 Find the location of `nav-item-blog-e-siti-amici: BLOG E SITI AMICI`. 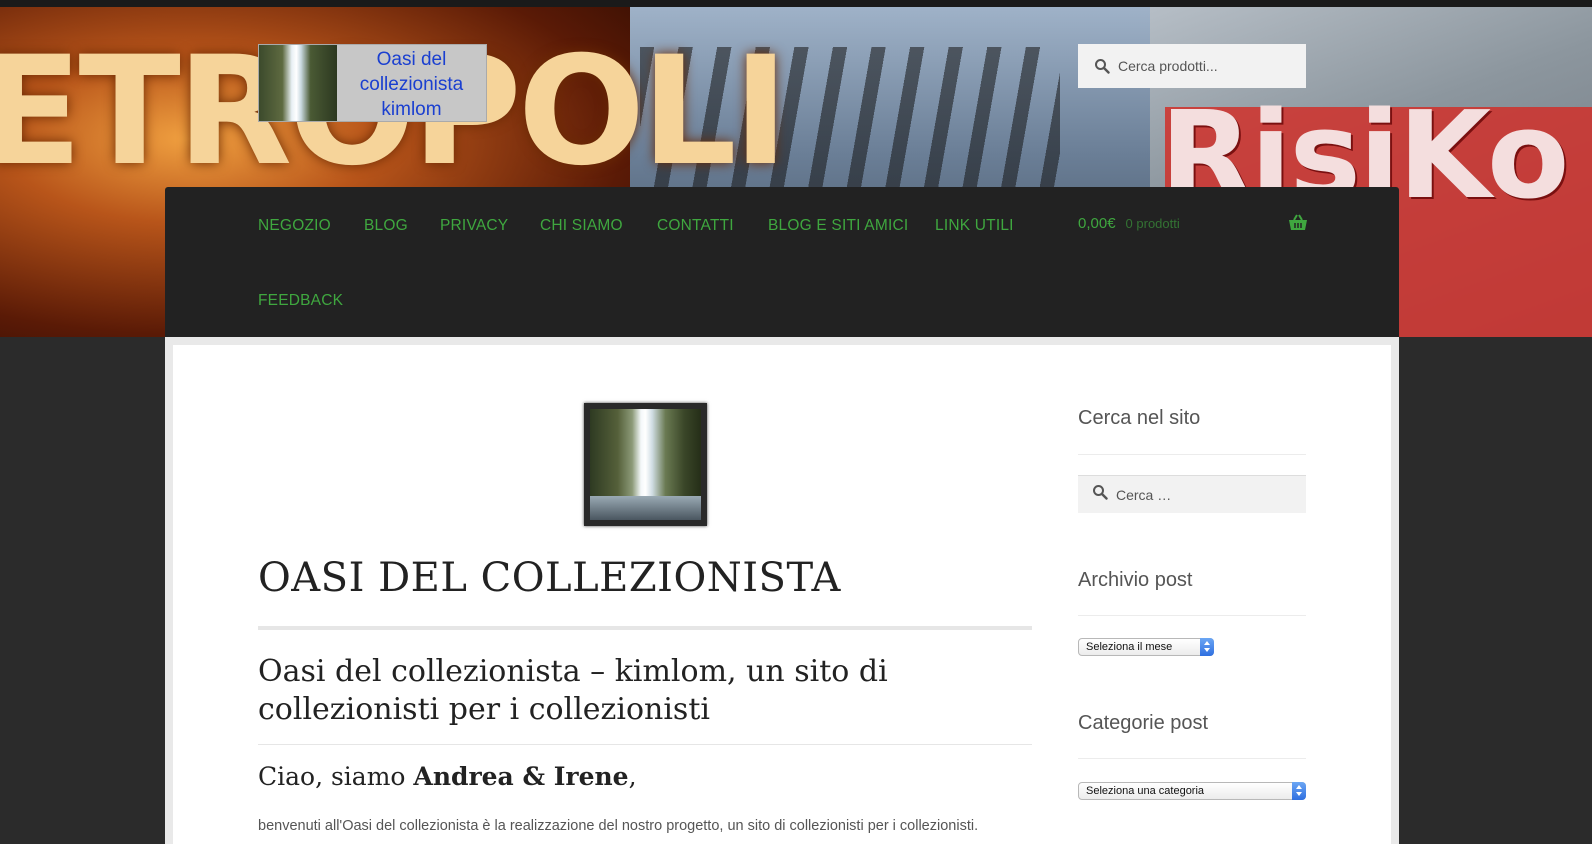

nav-item-blog-e-siti-amici: BLOG E SITI AMICI is located at coordinates (838, 226).